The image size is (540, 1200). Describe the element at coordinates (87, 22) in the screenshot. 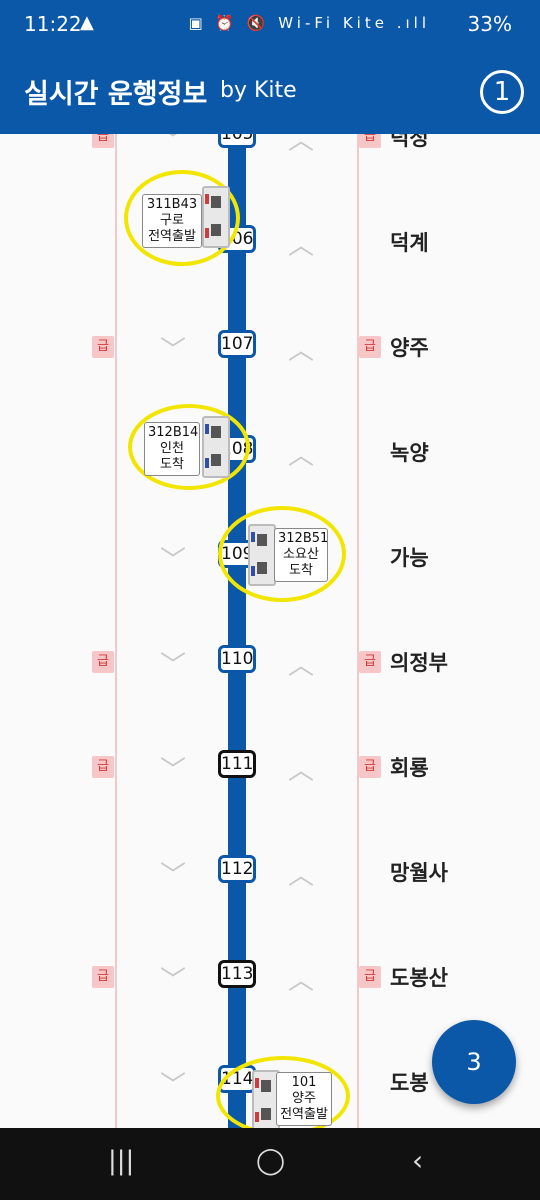

I see `warning-icon: ▲` at that location.